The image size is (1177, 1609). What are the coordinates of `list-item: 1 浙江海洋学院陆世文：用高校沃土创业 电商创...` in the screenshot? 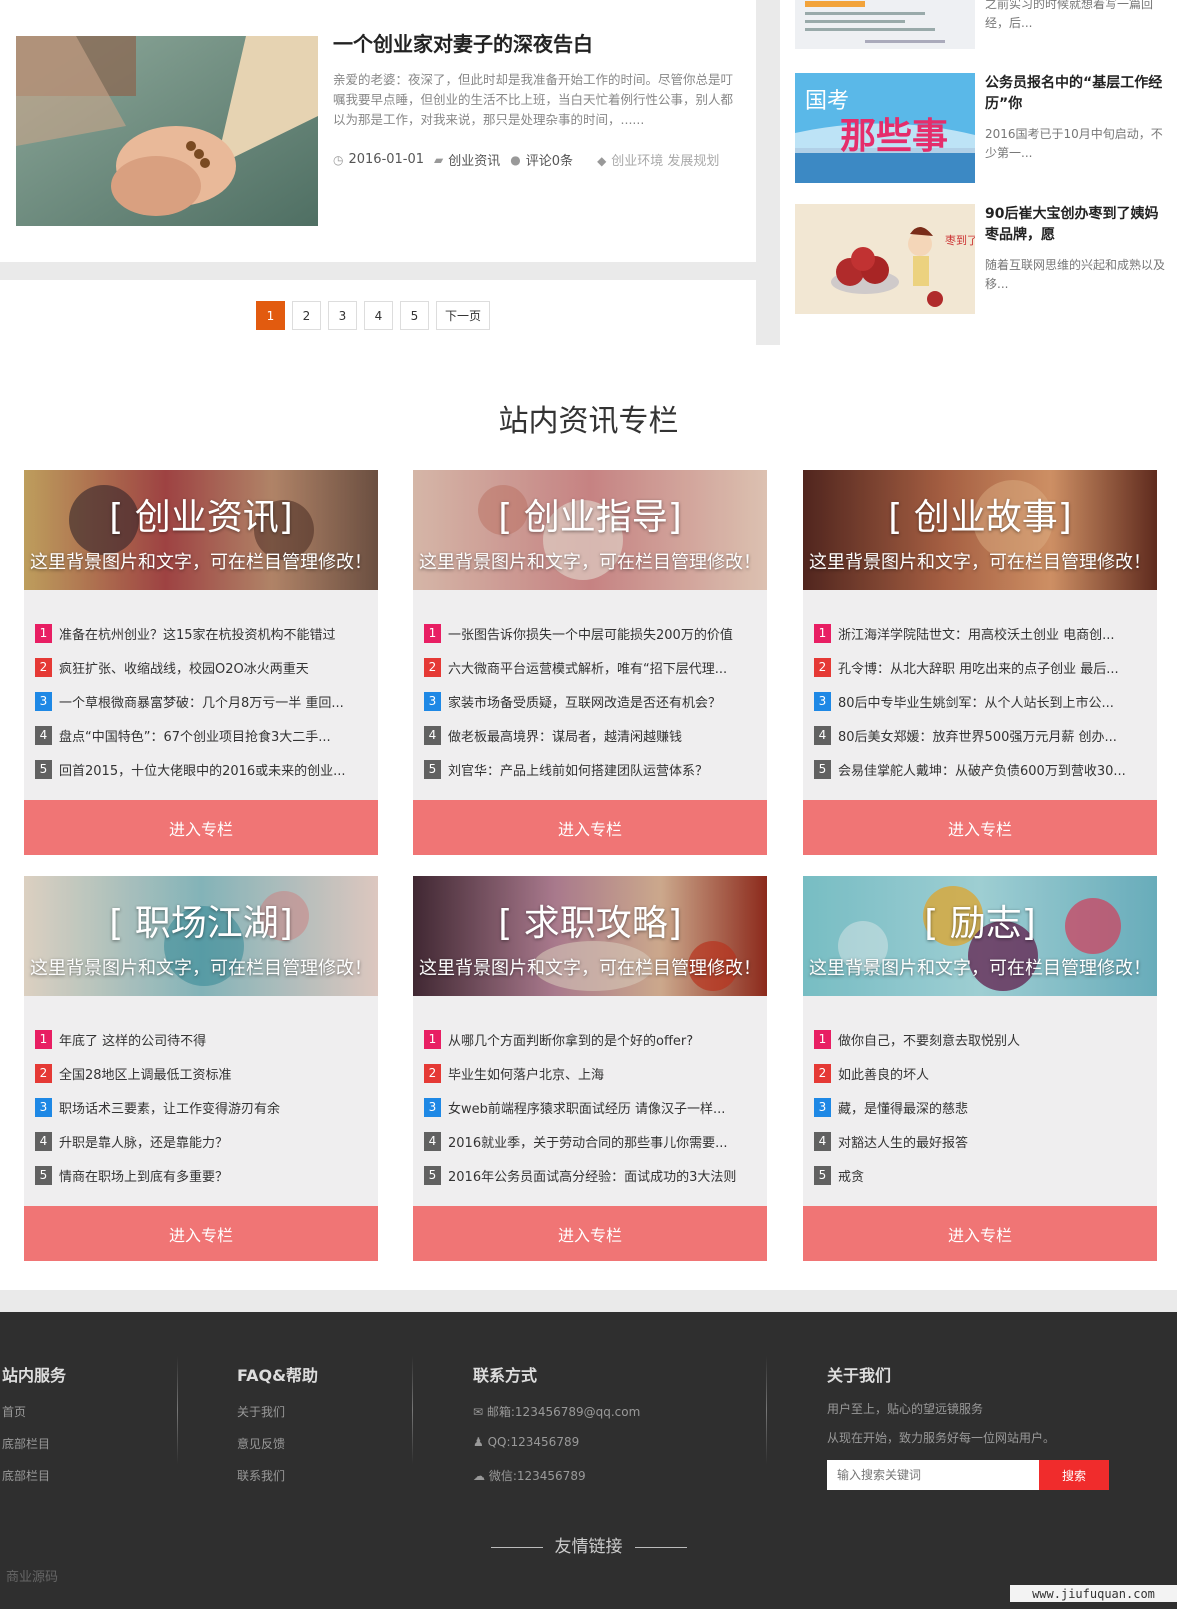 It's located at (981, 633).